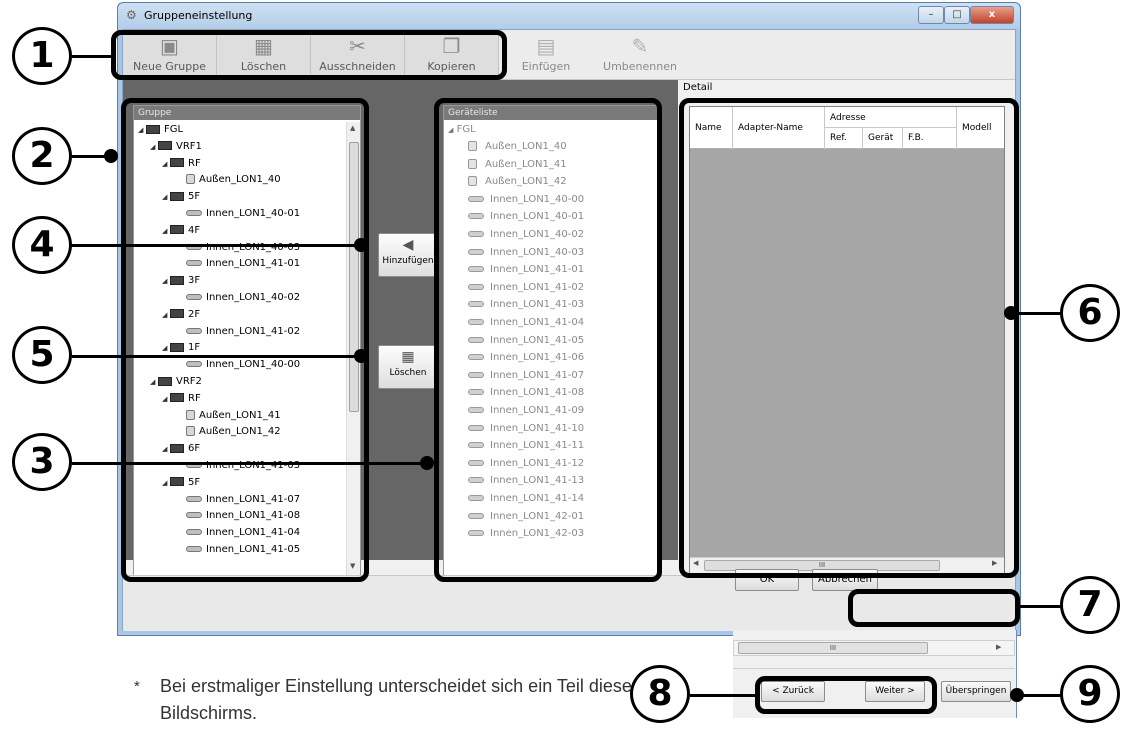 This screenshot has width=1145, height=731. I want to click on title-bar: ⚙ Gruppeneinstellung – □ x, so click(569, 16).